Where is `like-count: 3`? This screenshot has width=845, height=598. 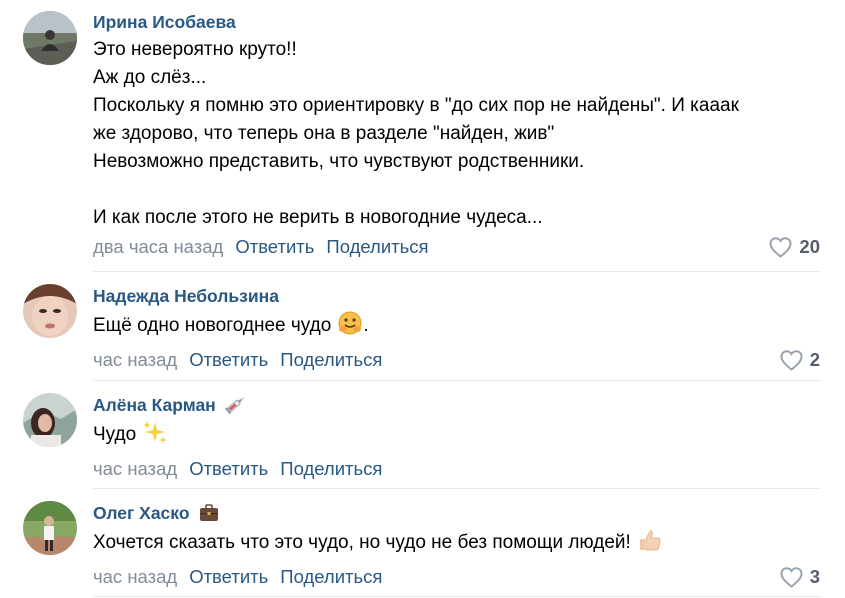
like-count: 3 is located at coordinates (814, 576).